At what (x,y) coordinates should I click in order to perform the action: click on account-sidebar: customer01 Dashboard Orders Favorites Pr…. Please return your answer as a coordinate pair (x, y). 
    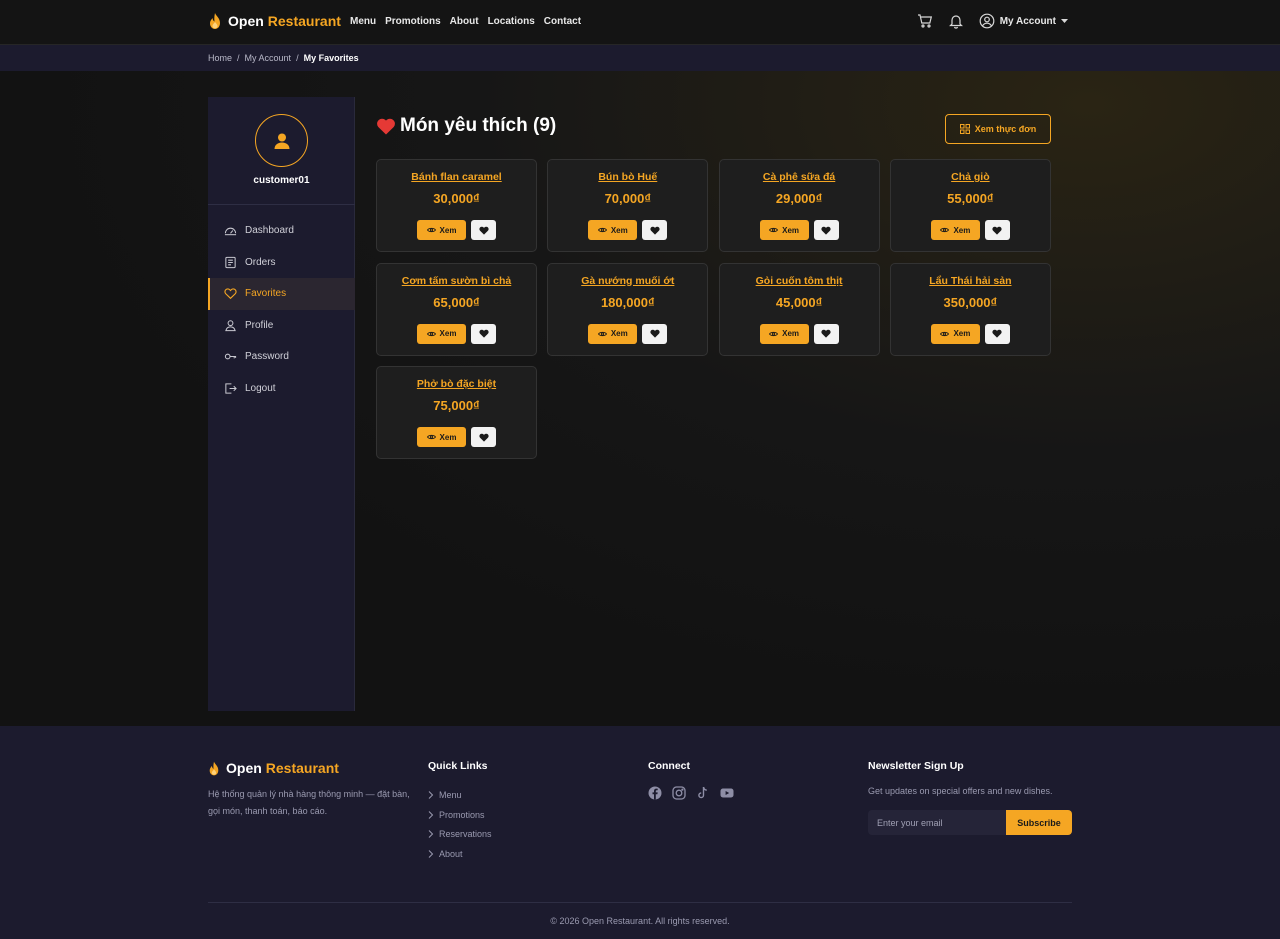
    Looking at the image, I should click on (281, 404).